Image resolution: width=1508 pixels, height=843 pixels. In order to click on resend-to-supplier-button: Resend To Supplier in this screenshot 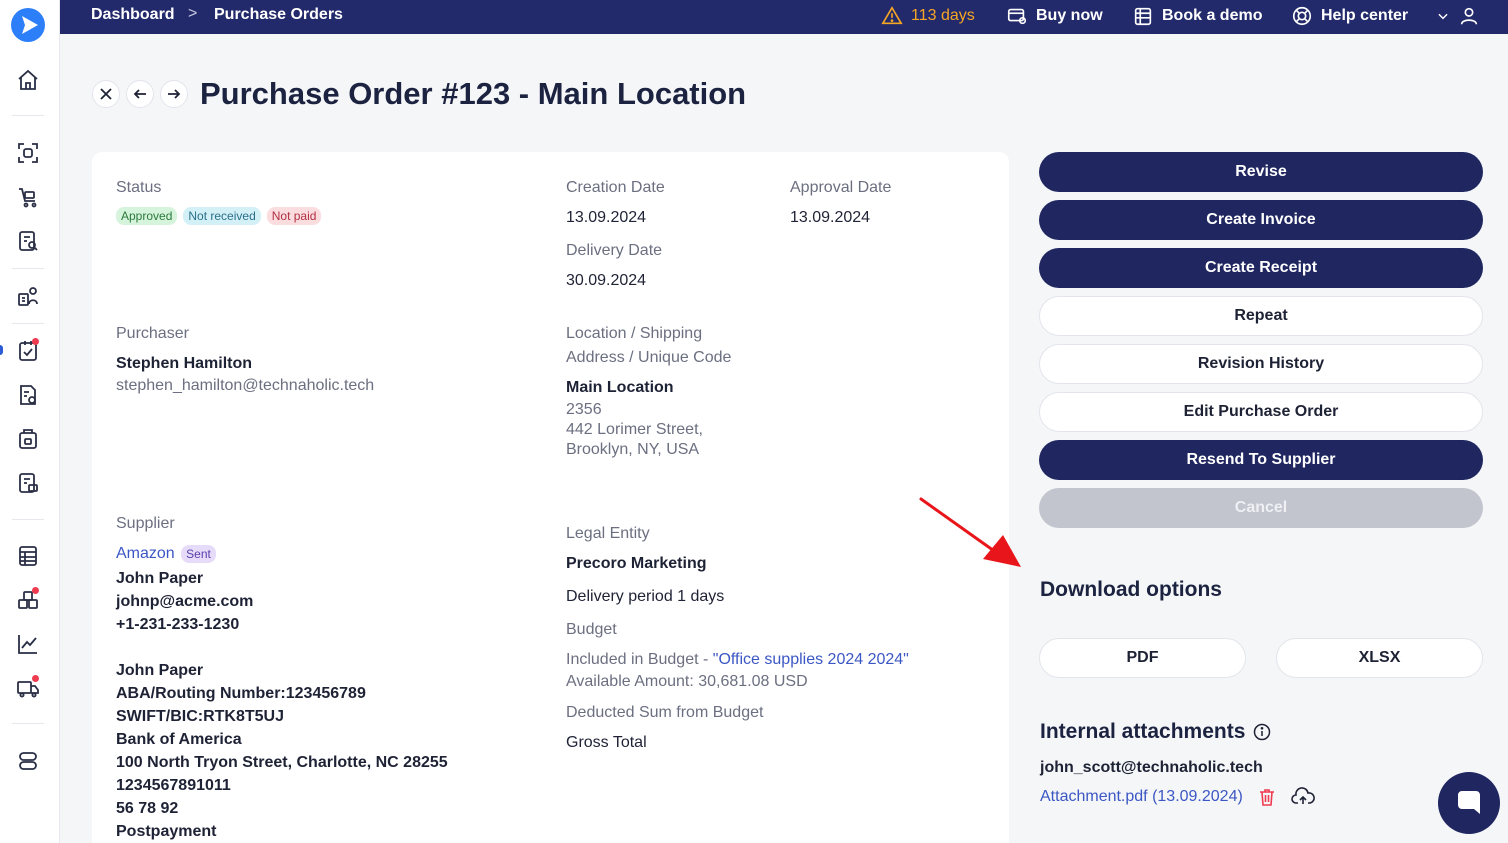, I will do `click(1261, 460)`.